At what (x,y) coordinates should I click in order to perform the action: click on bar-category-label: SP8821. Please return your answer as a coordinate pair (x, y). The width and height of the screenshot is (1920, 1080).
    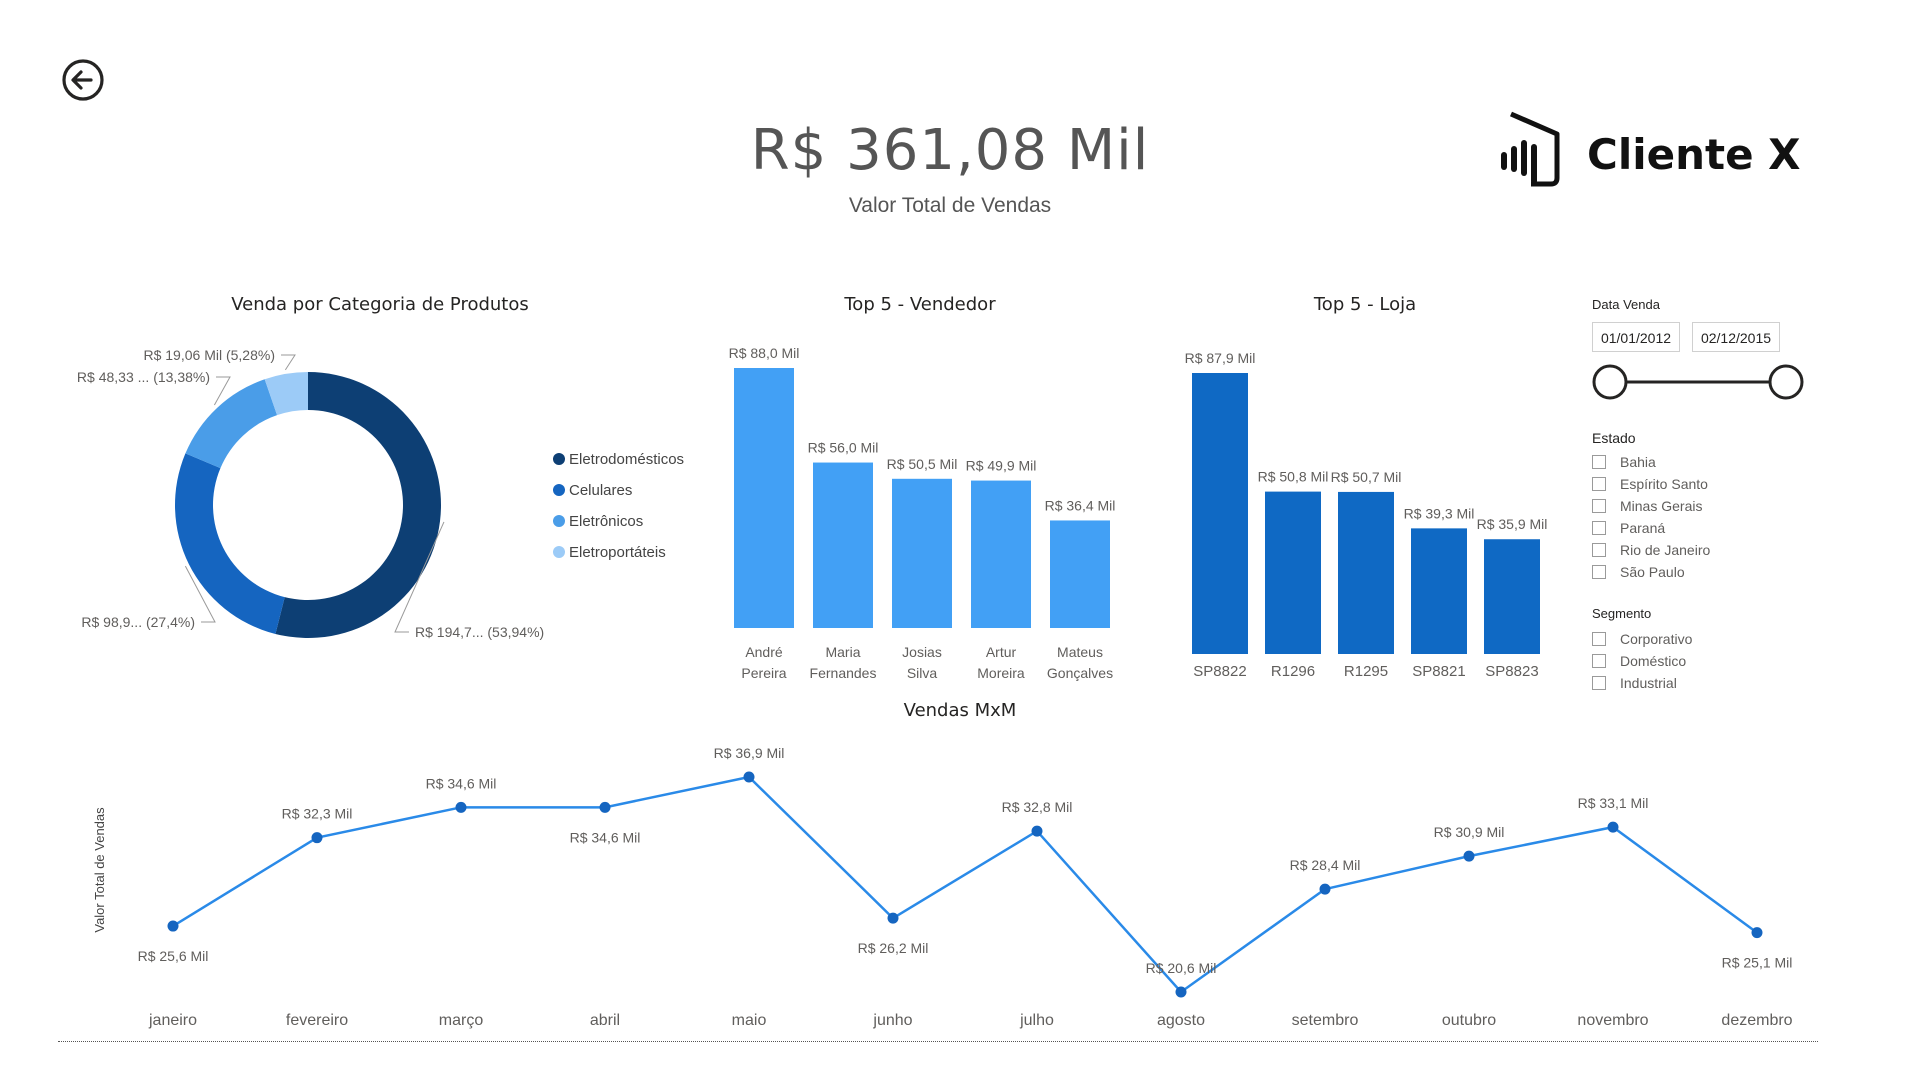
    Looking at the image, I should click on (1438, 671).